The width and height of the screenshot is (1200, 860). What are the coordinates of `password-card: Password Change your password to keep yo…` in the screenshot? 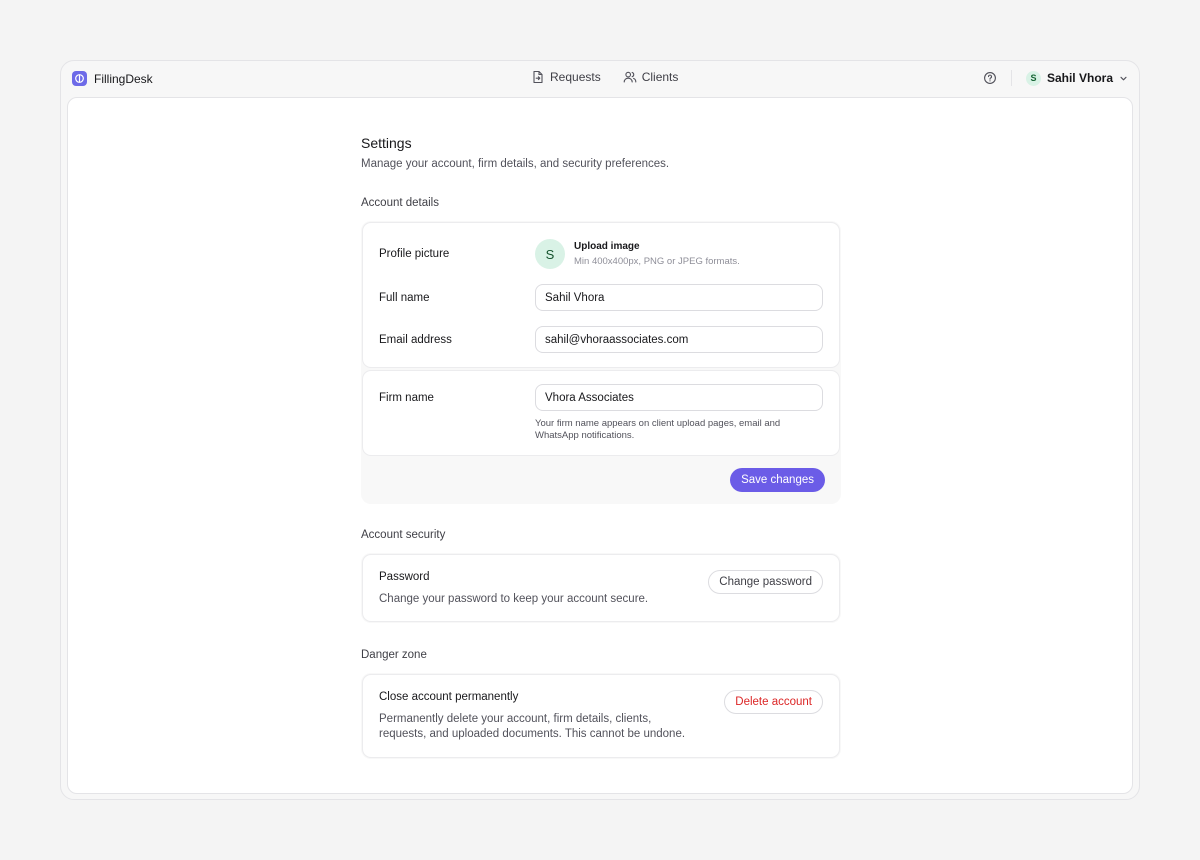 It's located at (601, 588).